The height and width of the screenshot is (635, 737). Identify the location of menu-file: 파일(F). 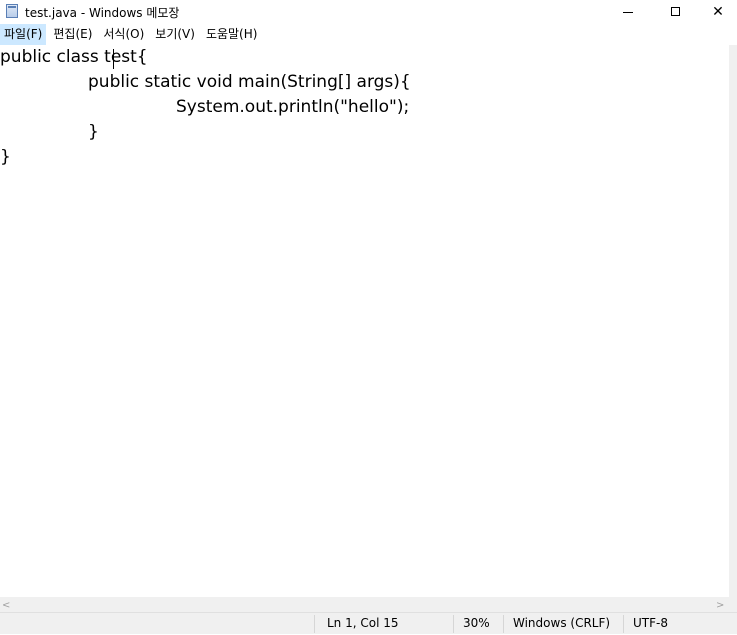
(23, 34).